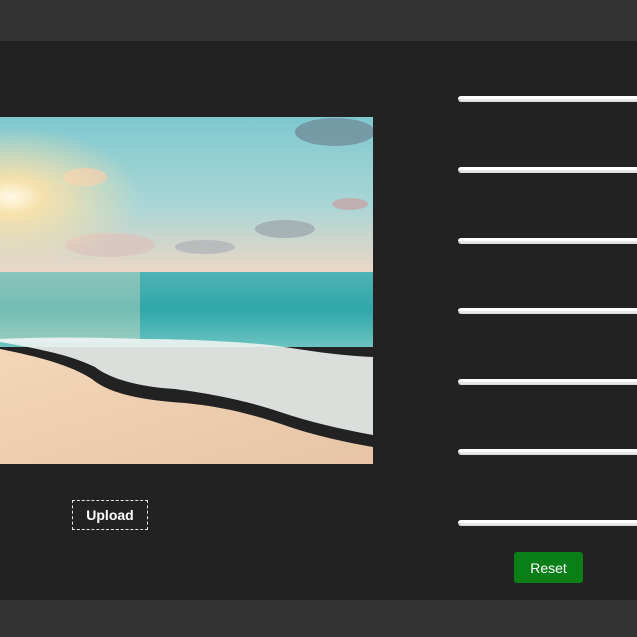 Image resolution: width=637 pixels, height=637 pixels. What do you see at coordinates (318, 20) in the screenshot?
I see `top-bar` at bounding box center [318, 20].